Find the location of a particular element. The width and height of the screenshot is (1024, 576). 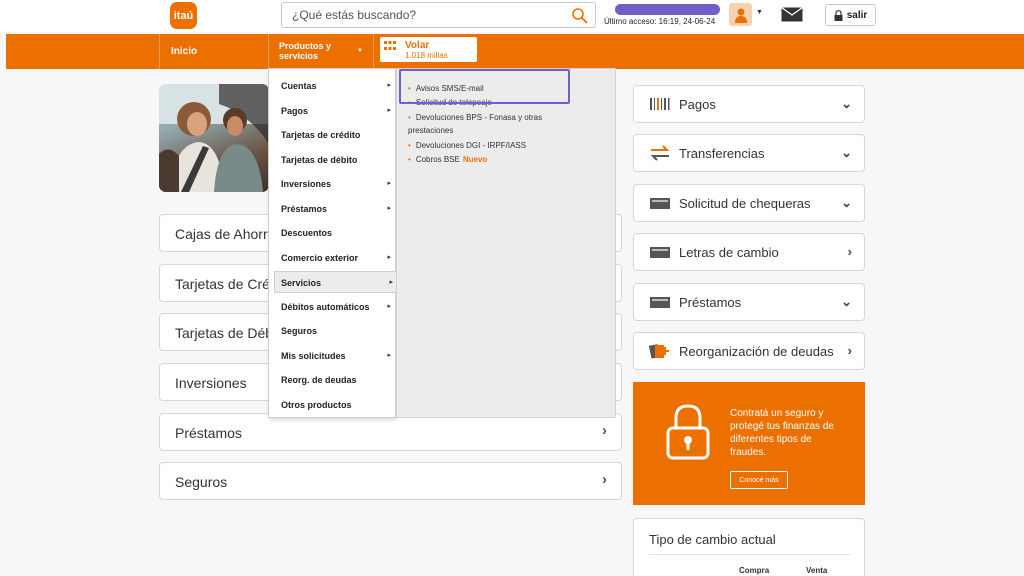

quick-pagos: Pagos ⌄ is located at coordinates (749, 104).